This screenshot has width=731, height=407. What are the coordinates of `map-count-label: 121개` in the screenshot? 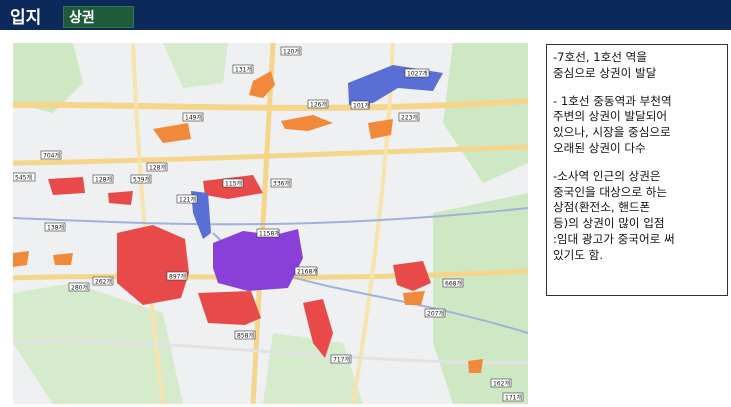 It's located at (187, 200).